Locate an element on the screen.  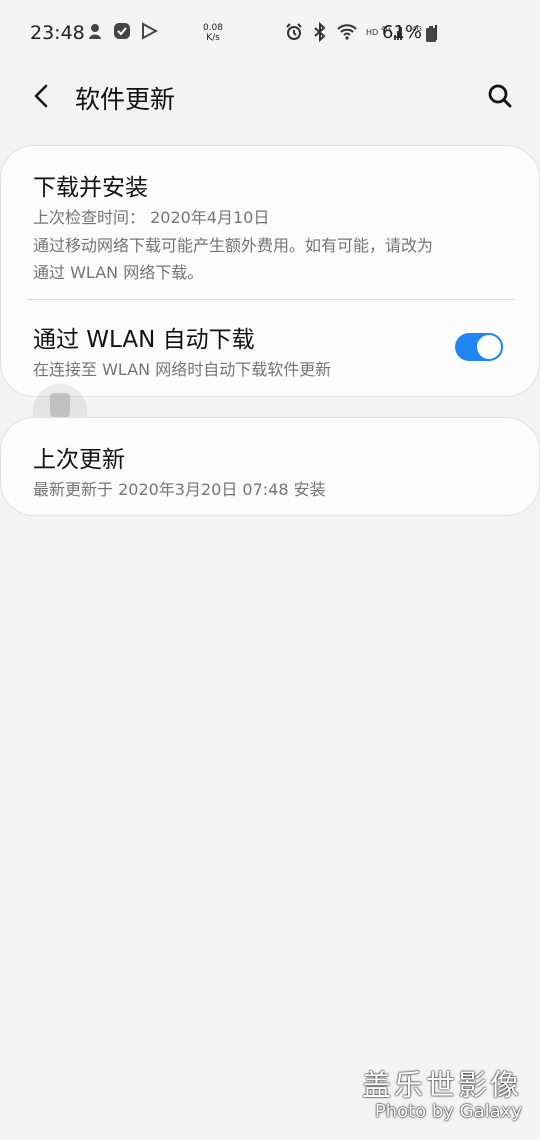
chevron-left-icon is located at coordinates (41, 96).